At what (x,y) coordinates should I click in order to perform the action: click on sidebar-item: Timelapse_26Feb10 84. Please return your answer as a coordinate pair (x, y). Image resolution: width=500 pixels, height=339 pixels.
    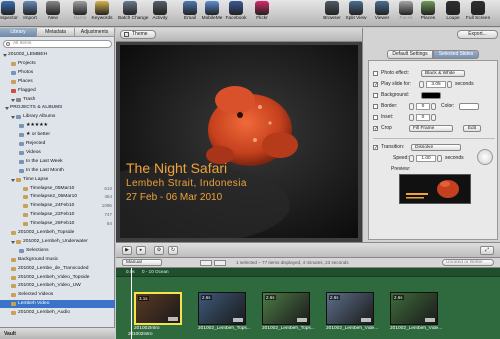
    Looking at the image, I should click on (57, 224).